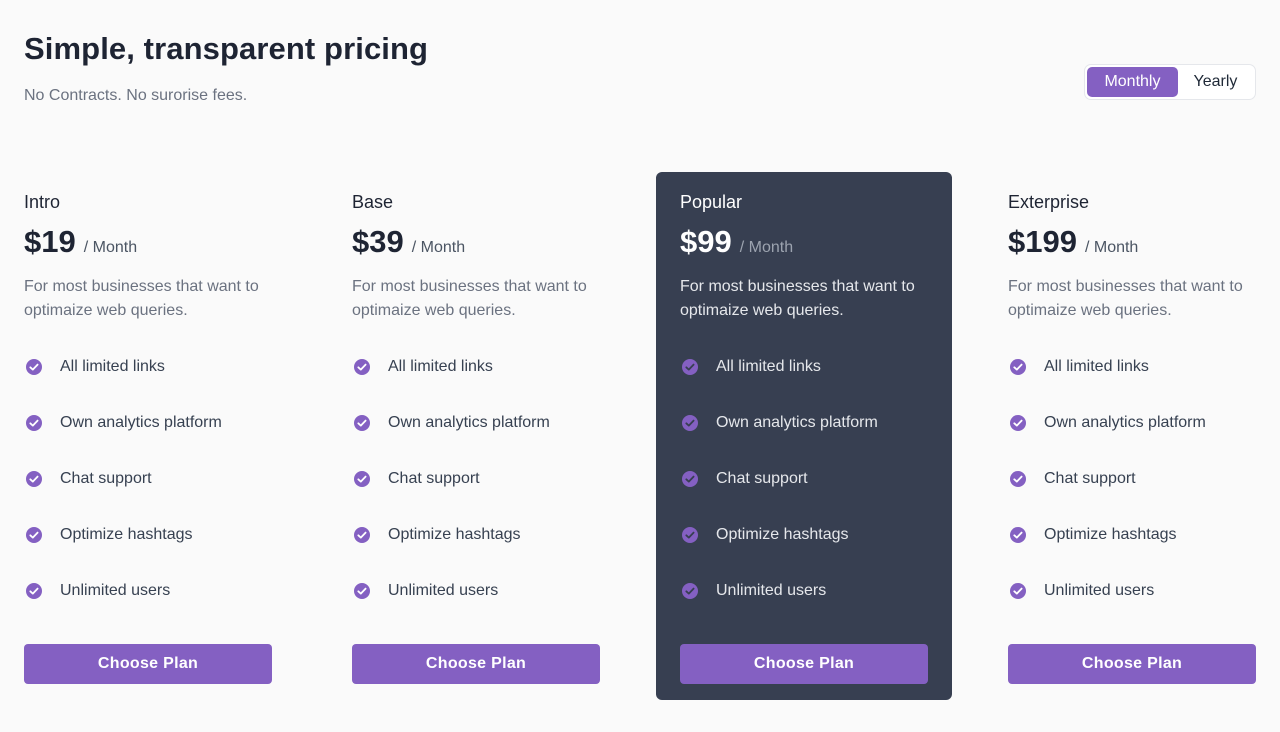 Image resolution: width=1280 pixels, height=732 pixels. I want to click on billing-period-toggle: Monthly Yearly, so click(1170, 82).